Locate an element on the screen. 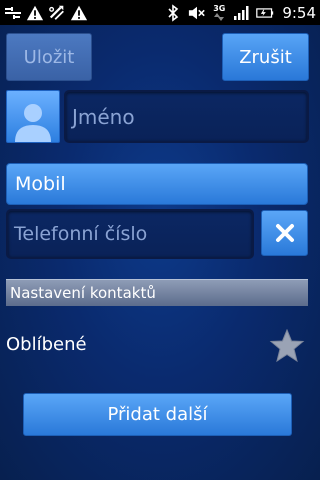 The image size is (320, 480). favorite-toggle is located at coordinates (287, 346).